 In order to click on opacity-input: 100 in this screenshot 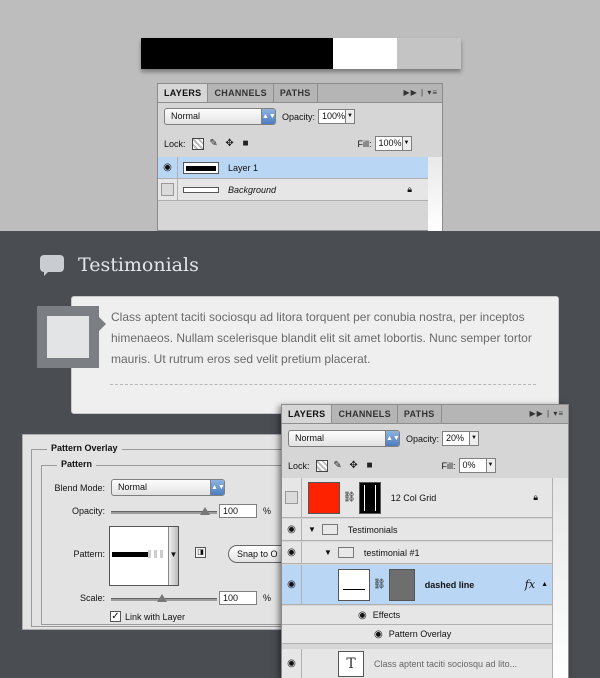, I will do `click(238, 511)`.